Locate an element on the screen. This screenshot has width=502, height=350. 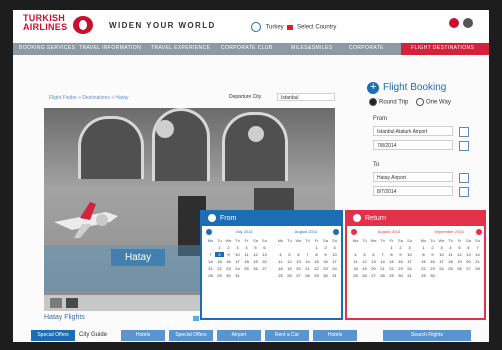
calendar-day: 5 is located at coordinates (364, 254).